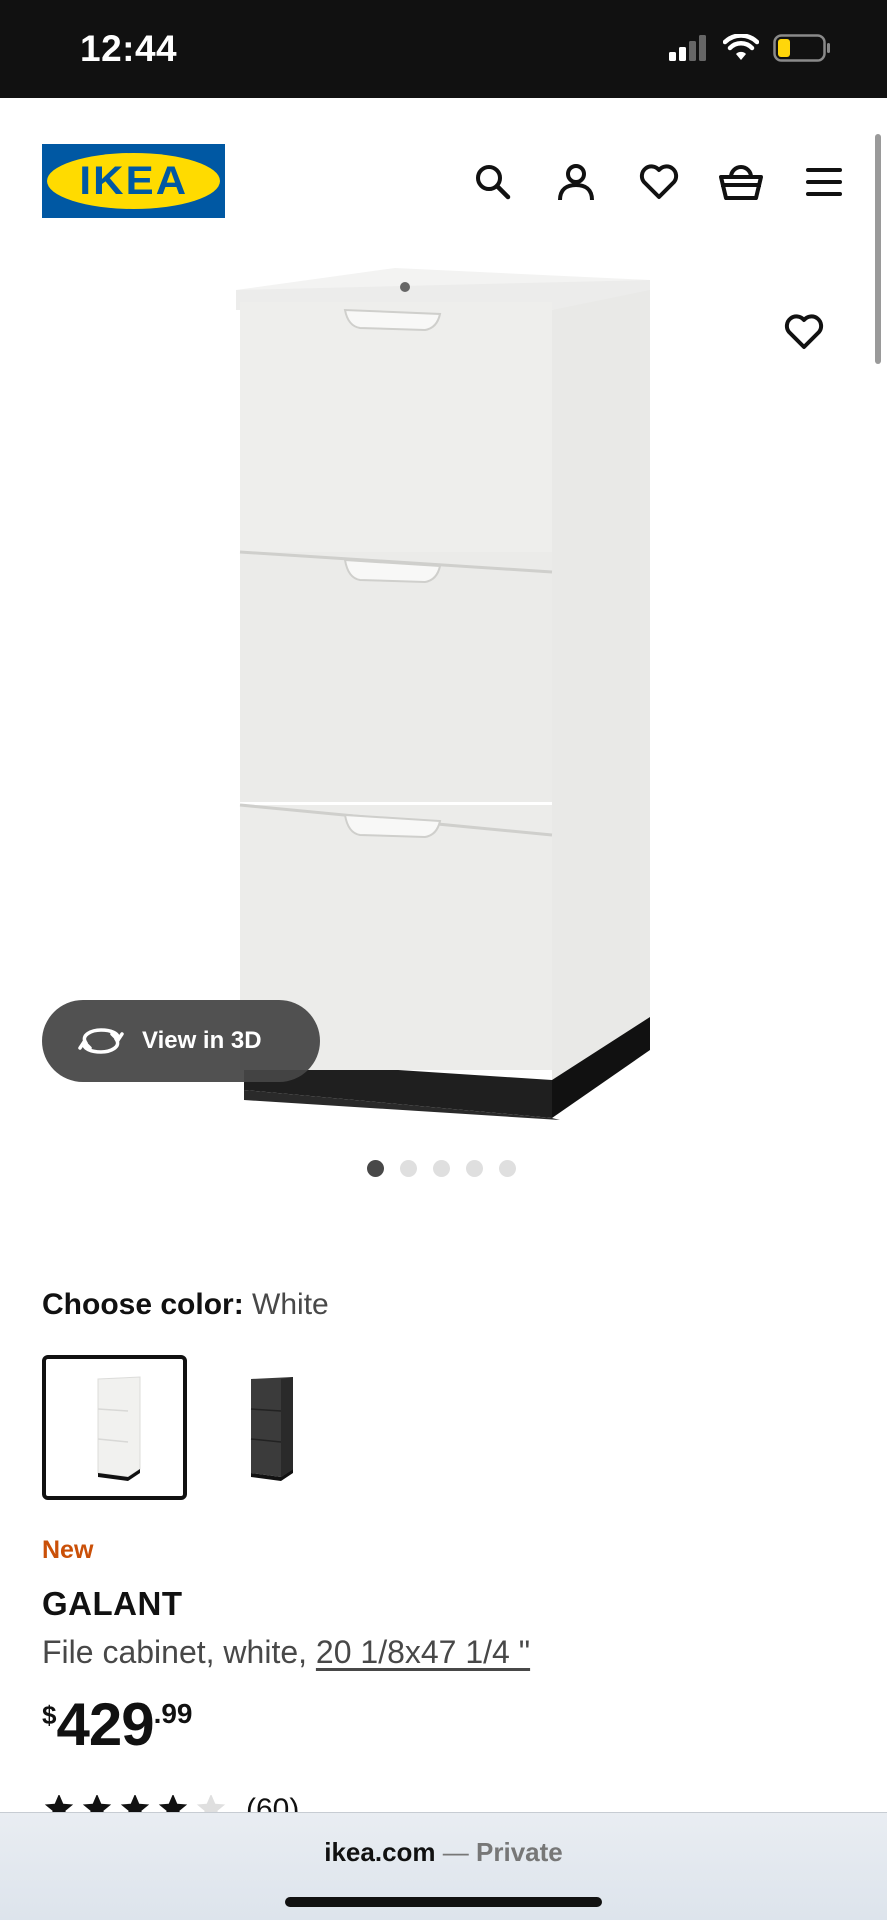 The height and width of the screenshot is (1920, 887). What do you see at coordinates (741, 182) in the screenshot?
I see `basket-icon` at bounding box center [741, 182].